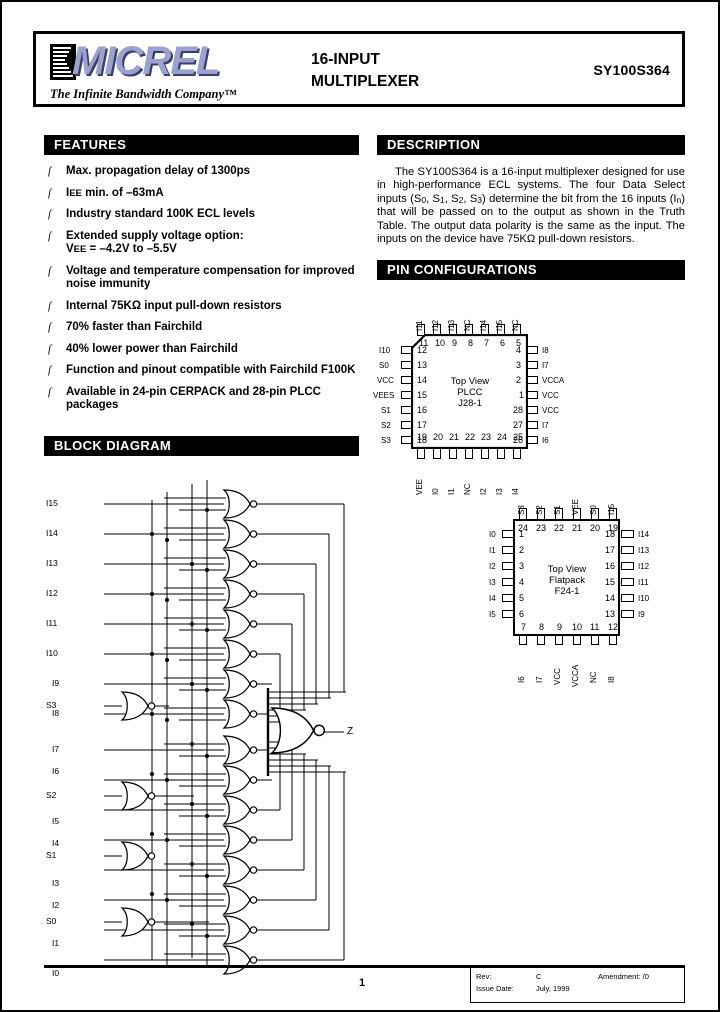  Describe the element at coordinates (550, 396) in the screenshot. I see `plcc-pin-name: VCC` at that location.